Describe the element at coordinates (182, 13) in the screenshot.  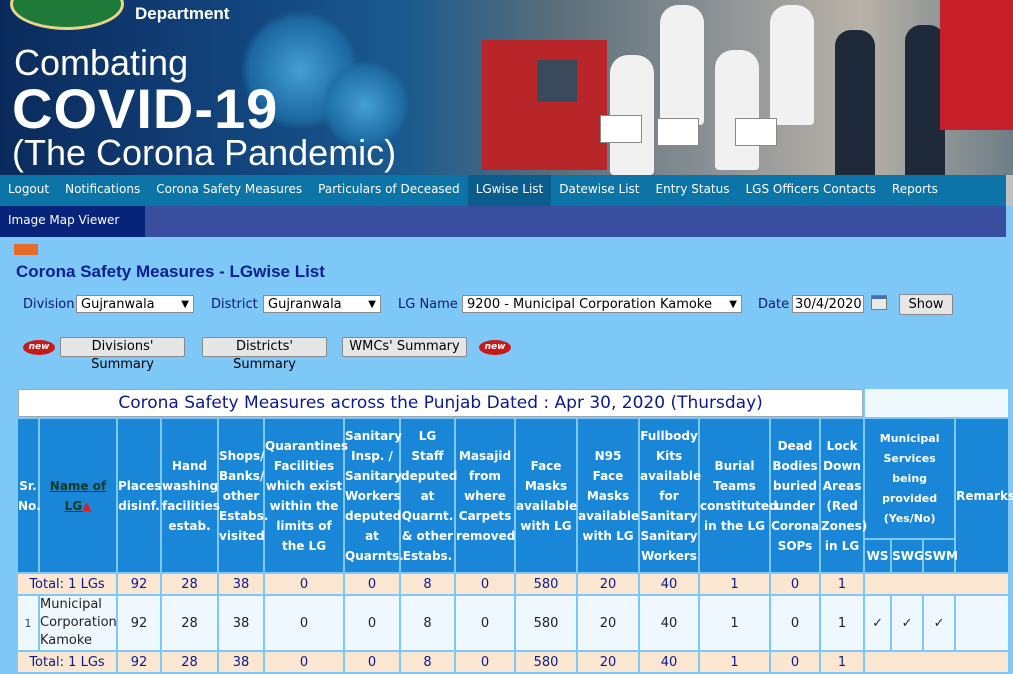
I see `department-title: Department` at that location.